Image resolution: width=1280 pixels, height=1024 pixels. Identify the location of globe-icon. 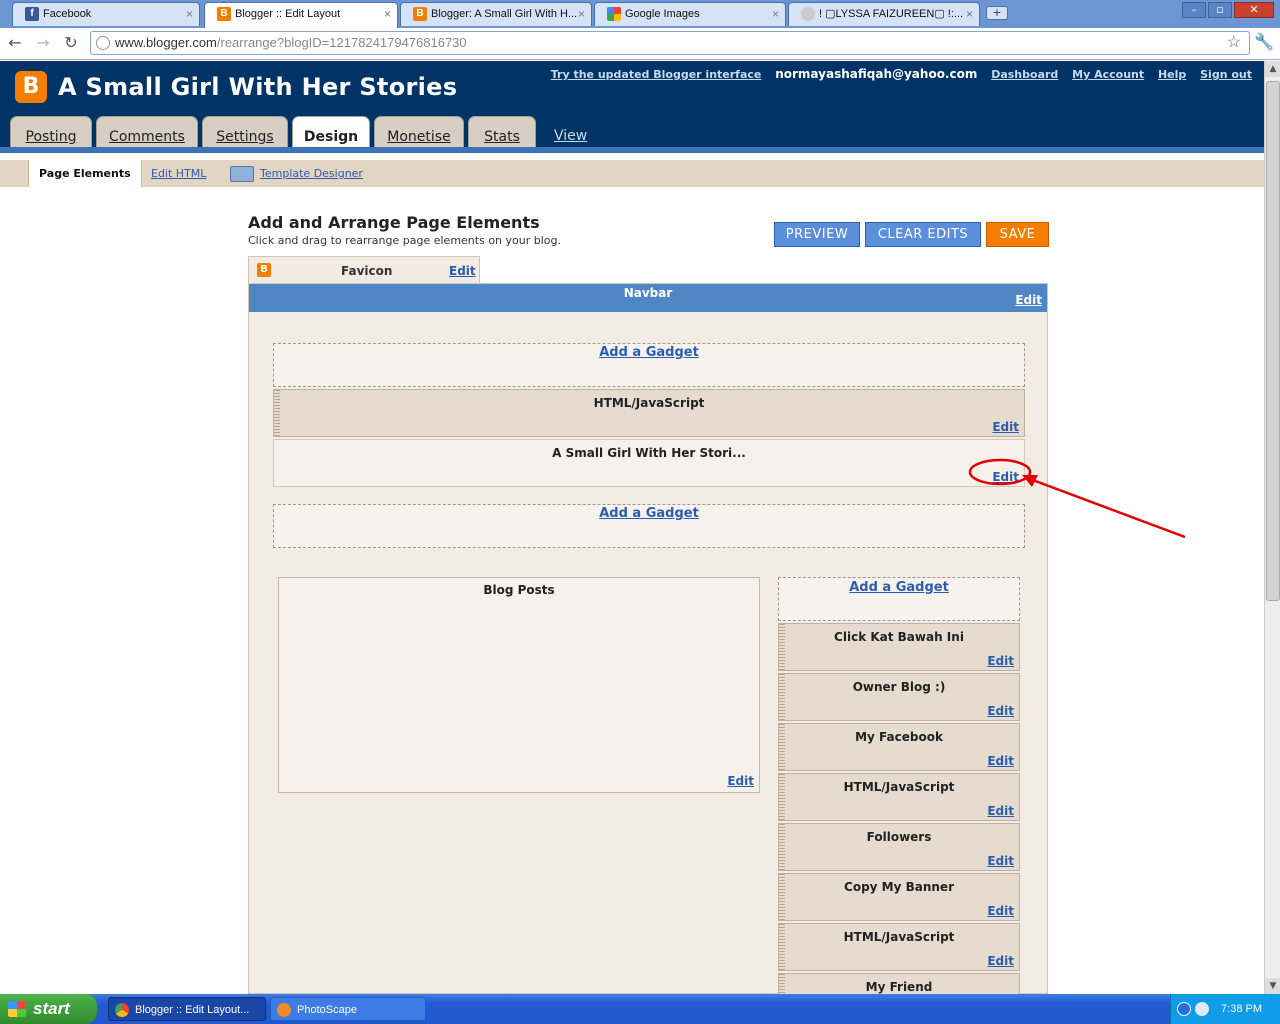
(103, 43).